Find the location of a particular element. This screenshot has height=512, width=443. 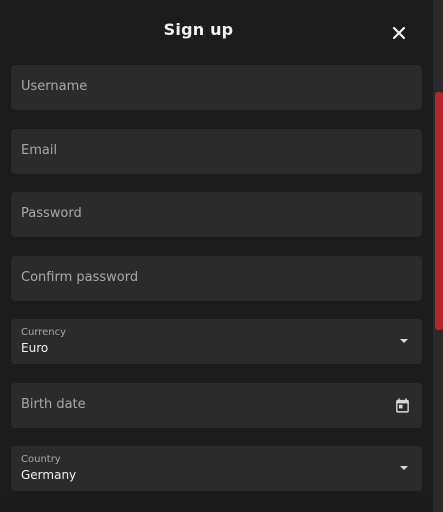

country-label: Country is located at coordinates (41, 459).